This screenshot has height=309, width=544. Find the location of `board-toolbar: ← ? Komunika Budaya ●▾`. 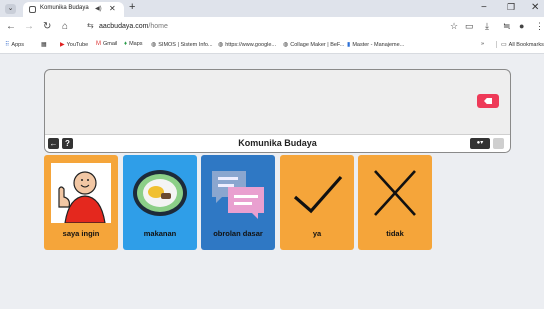

board-toolbar: ← ? Komunika Budaya ●▾ is located at coordinates (277, 143).